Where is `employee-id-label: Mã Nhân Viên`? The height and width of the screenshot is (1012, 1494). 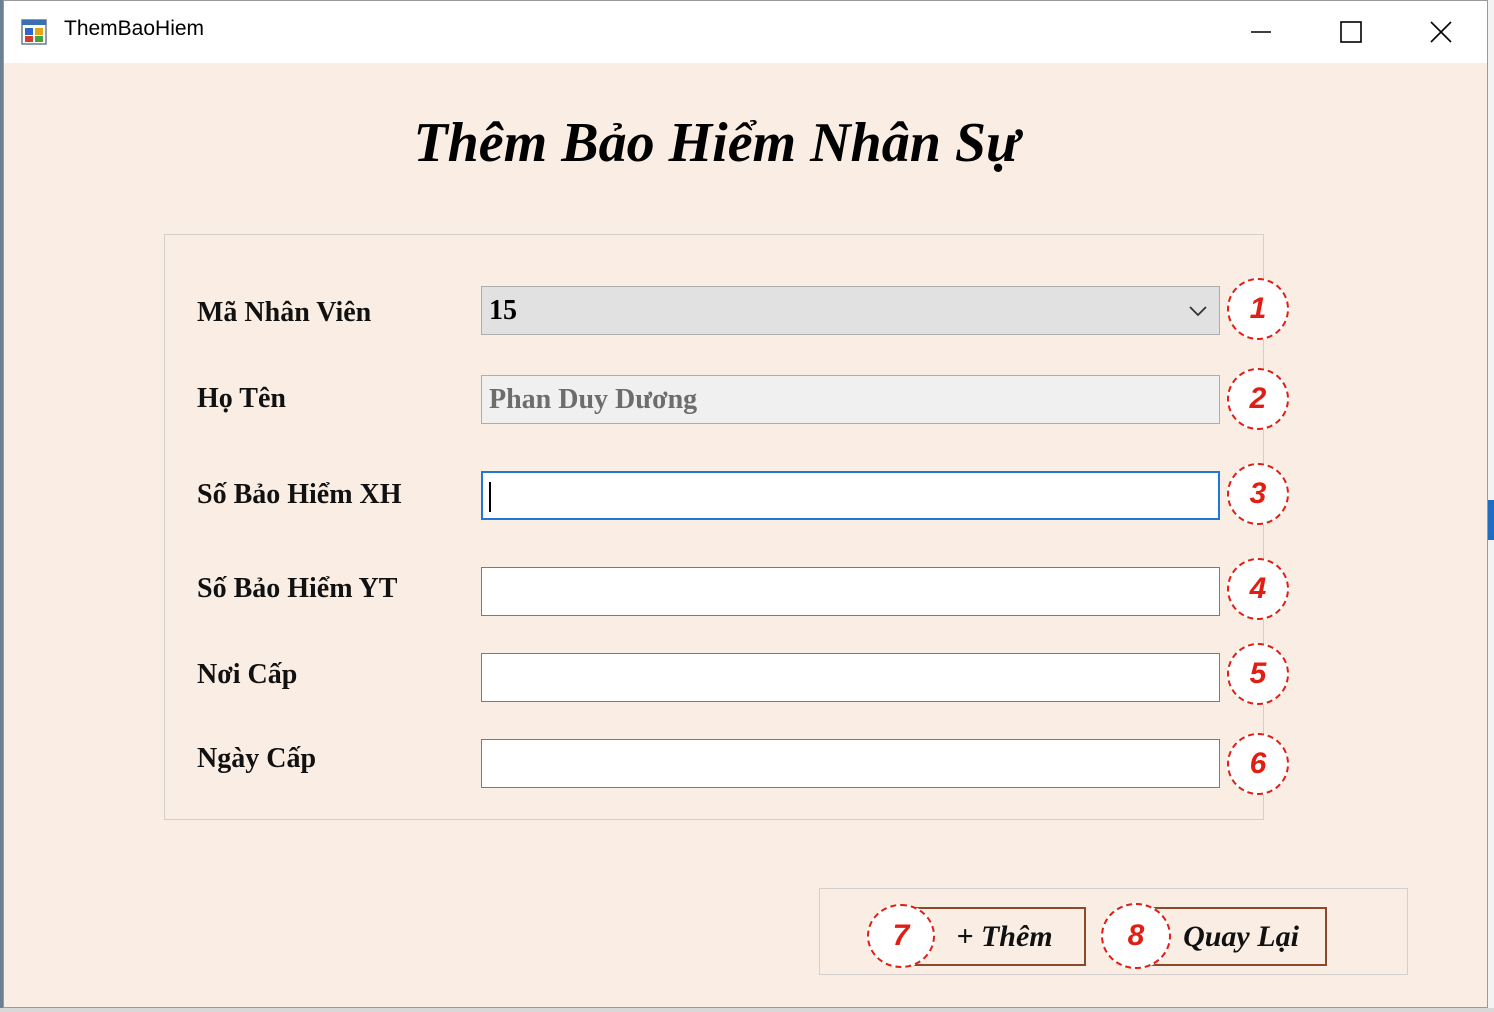
employee-id-label: Mã Nhân Viên is located at coordinates (284, 312).